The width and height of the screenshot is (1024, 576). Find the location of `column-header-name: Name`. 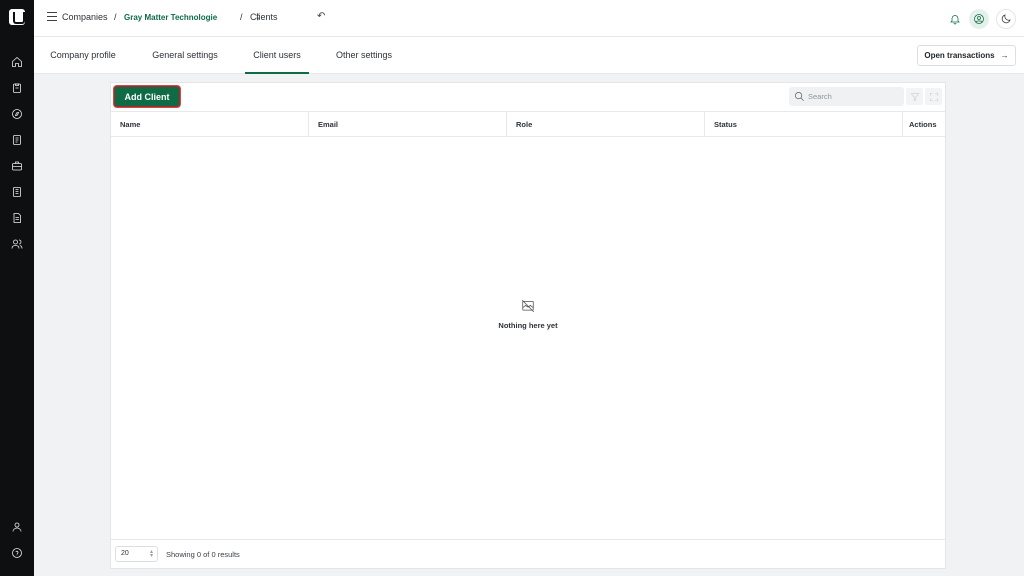

column-header-name: Name is located at coordinates (210, 124).